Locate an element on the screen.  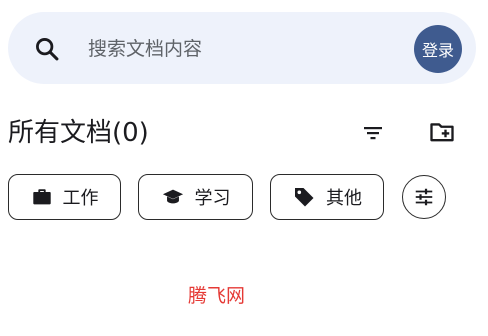
tag-icon is located at coordinates (304, 197).